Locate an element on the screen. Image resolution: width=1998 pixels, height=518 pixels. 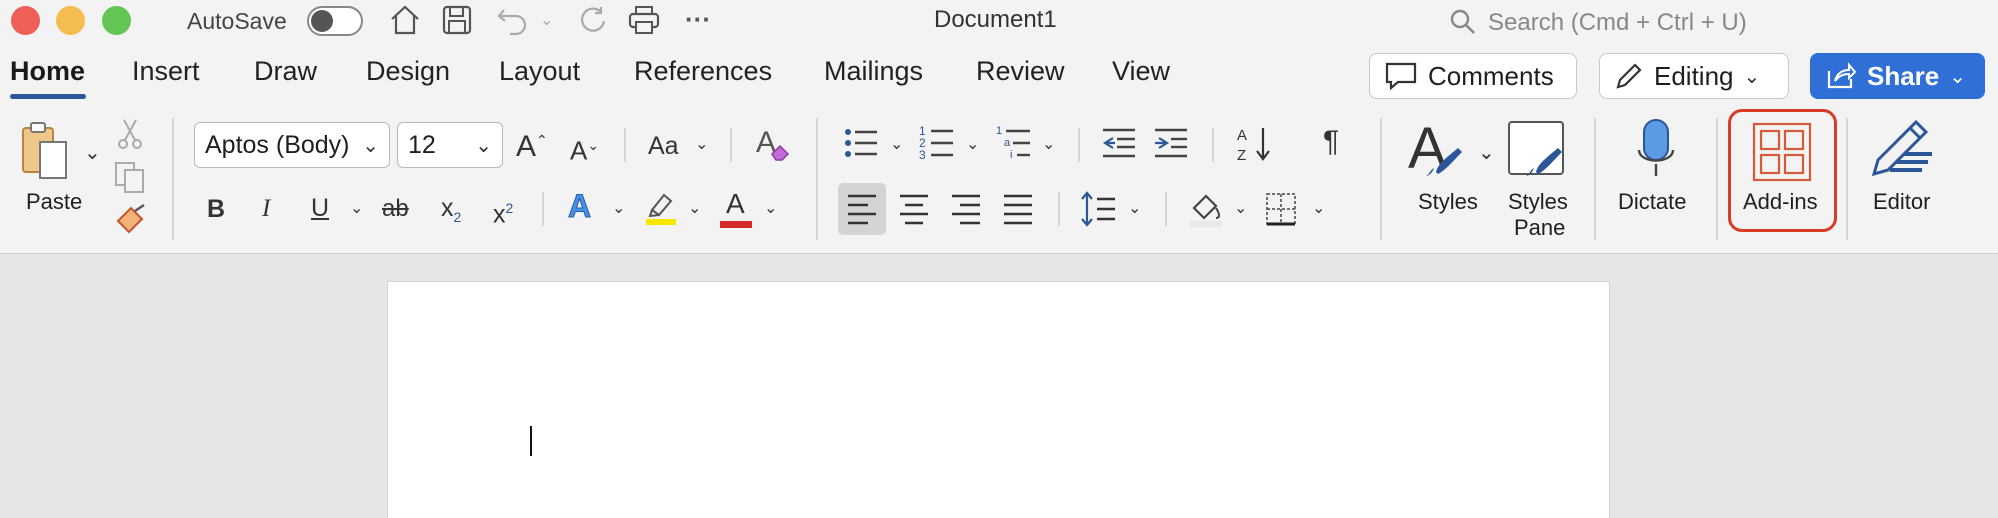
share-button: Share ⌄ is located at coordinates (1897, 76).